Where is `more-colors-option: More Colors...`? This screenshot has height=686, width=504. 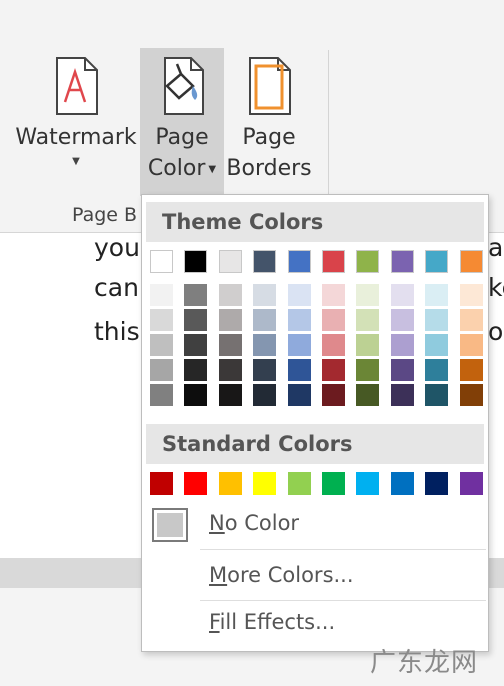 more-colors-option: More Colors... is located at coordinates (281, 575).